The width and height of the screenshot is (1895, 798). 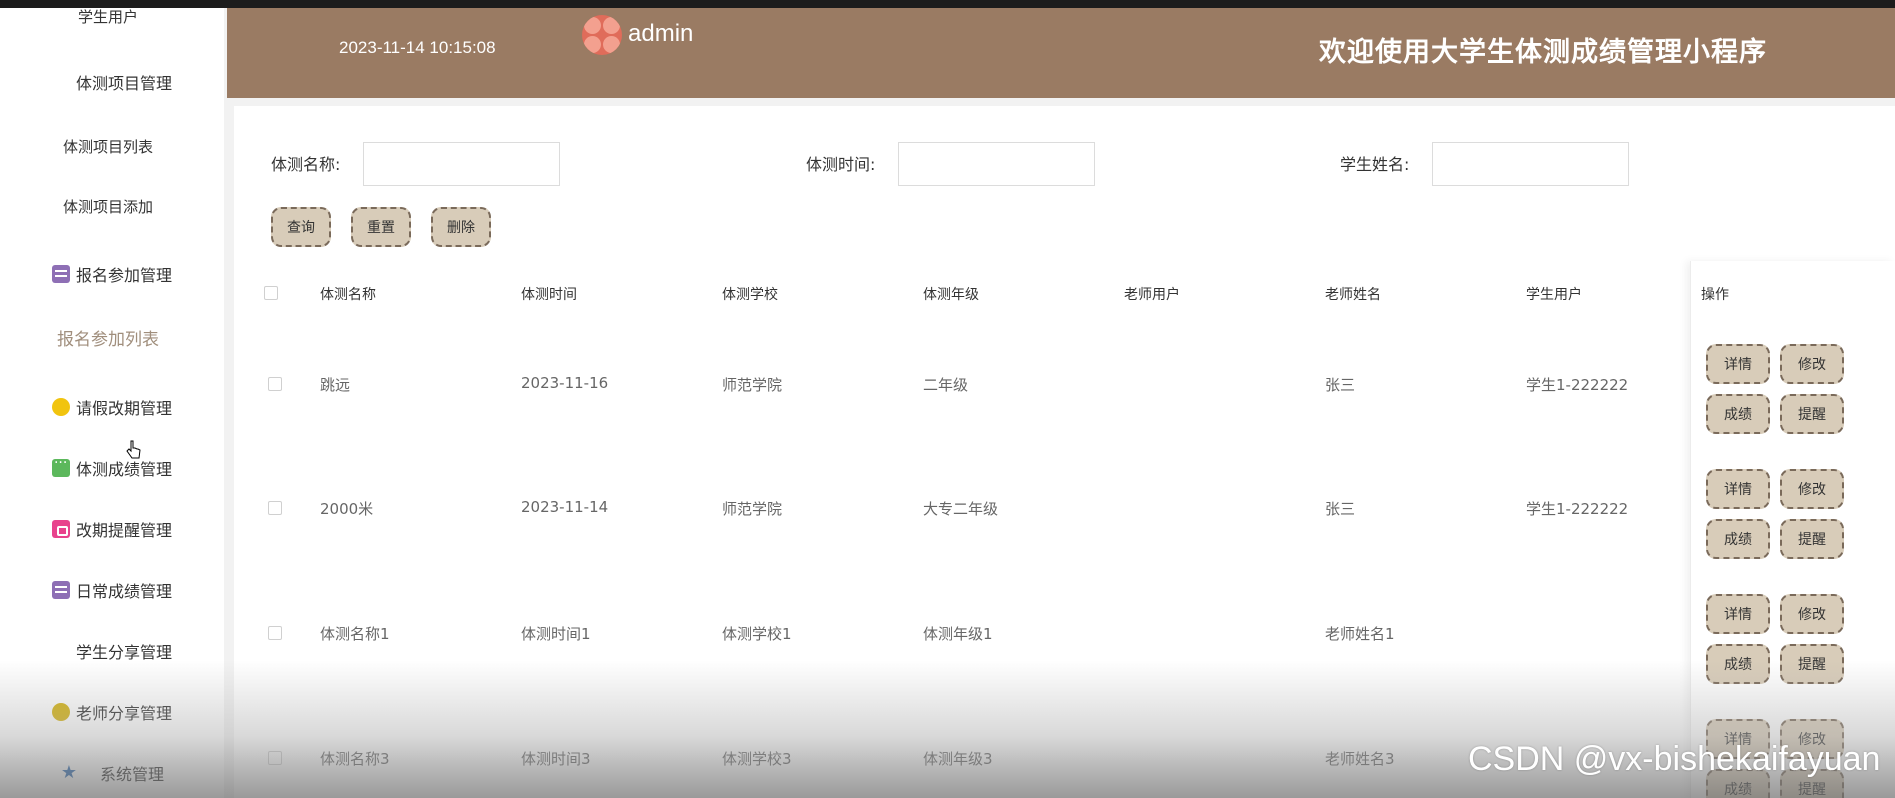 I want to click on sidebar-item-system-manage: ★ 系统管理, so click(x=112, y=773).